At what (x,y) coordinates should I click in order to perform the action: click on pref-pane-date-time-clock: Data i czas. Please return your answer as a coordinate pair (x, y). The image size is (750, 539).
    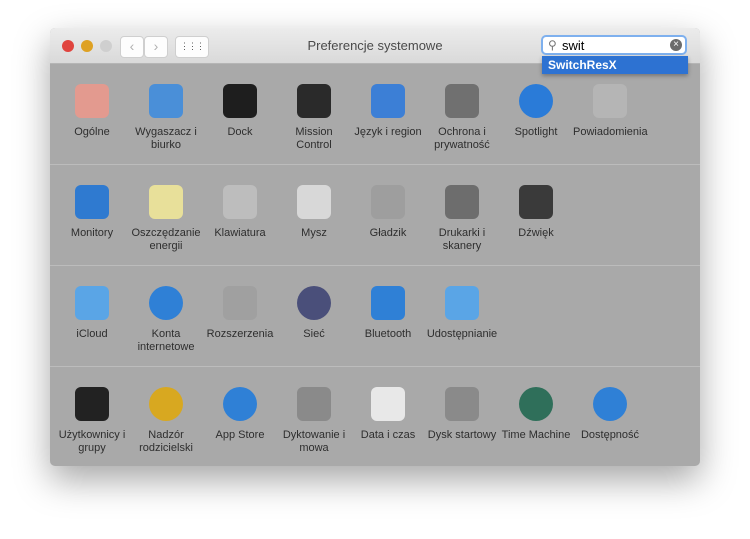
    Looking at the image, I should click on (388, 414).